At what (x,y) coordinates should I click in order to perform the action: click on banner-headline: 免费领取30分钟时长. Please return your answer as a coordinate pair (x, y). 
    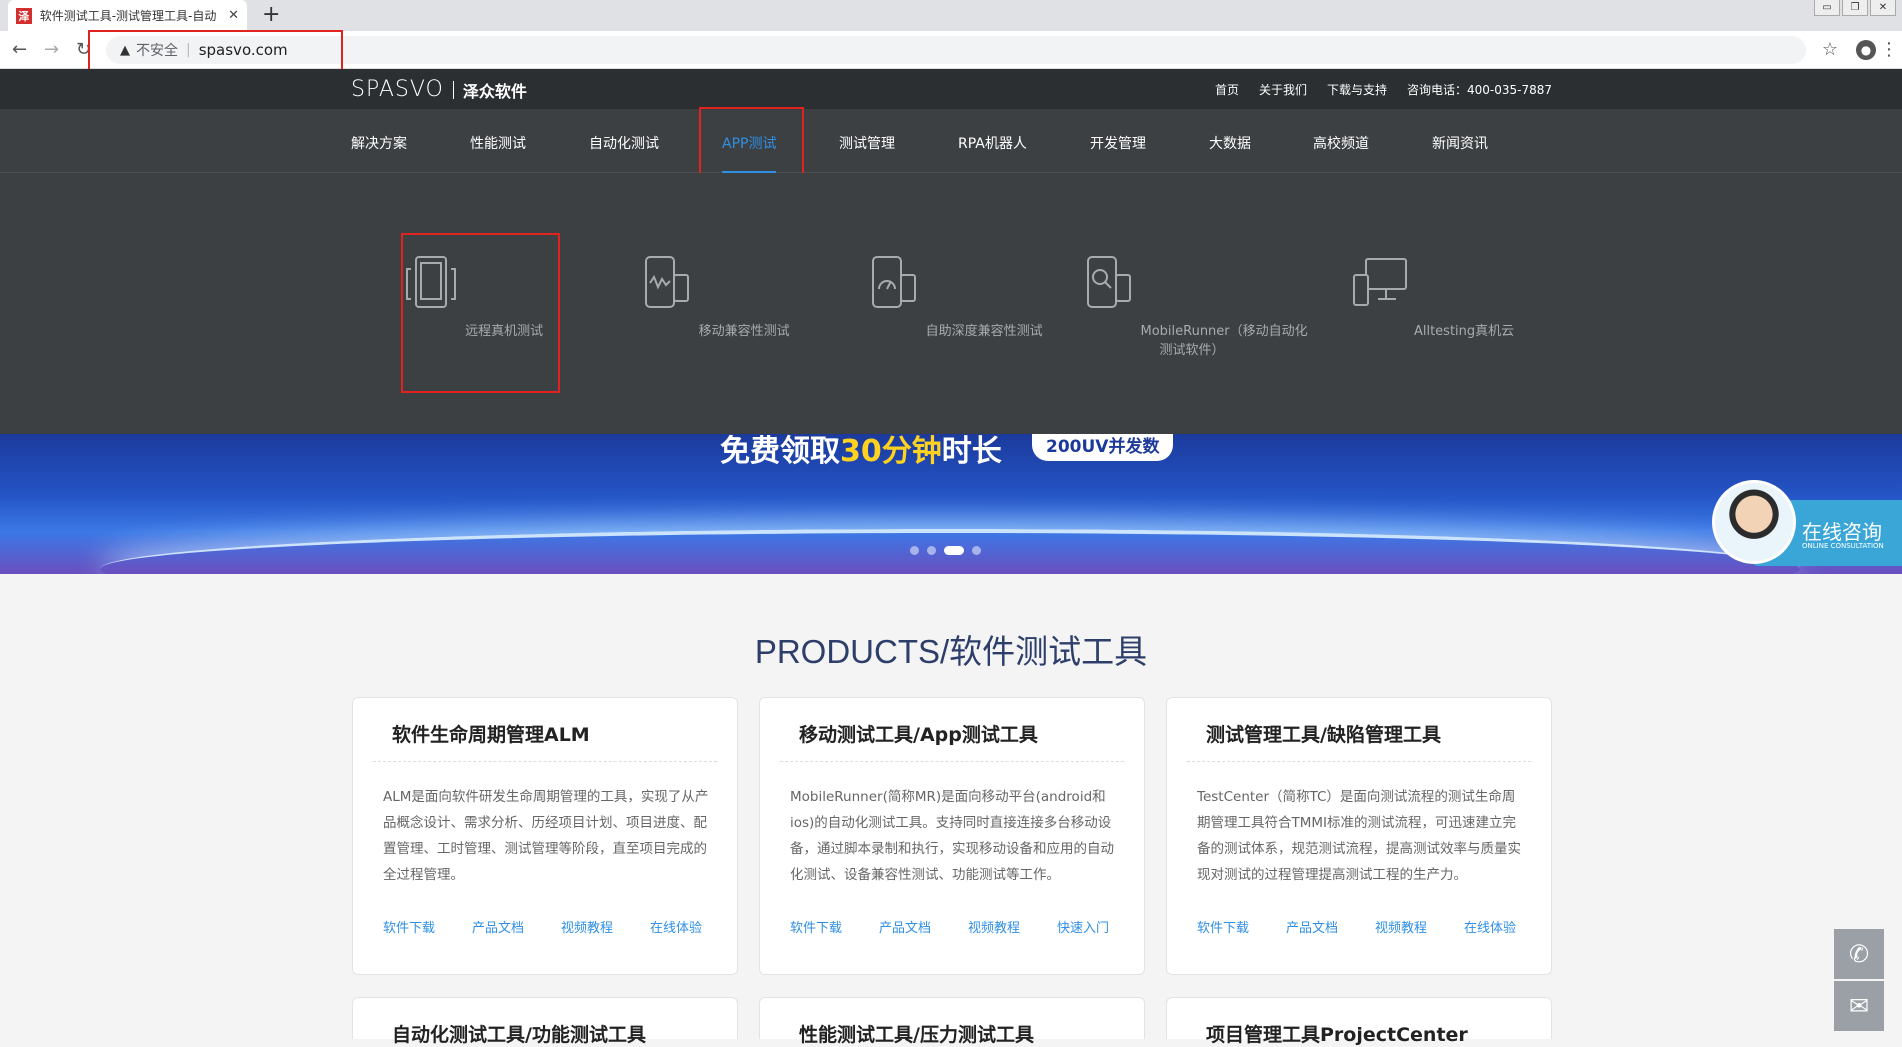
    Looking at the image, I should click on (861, 452).